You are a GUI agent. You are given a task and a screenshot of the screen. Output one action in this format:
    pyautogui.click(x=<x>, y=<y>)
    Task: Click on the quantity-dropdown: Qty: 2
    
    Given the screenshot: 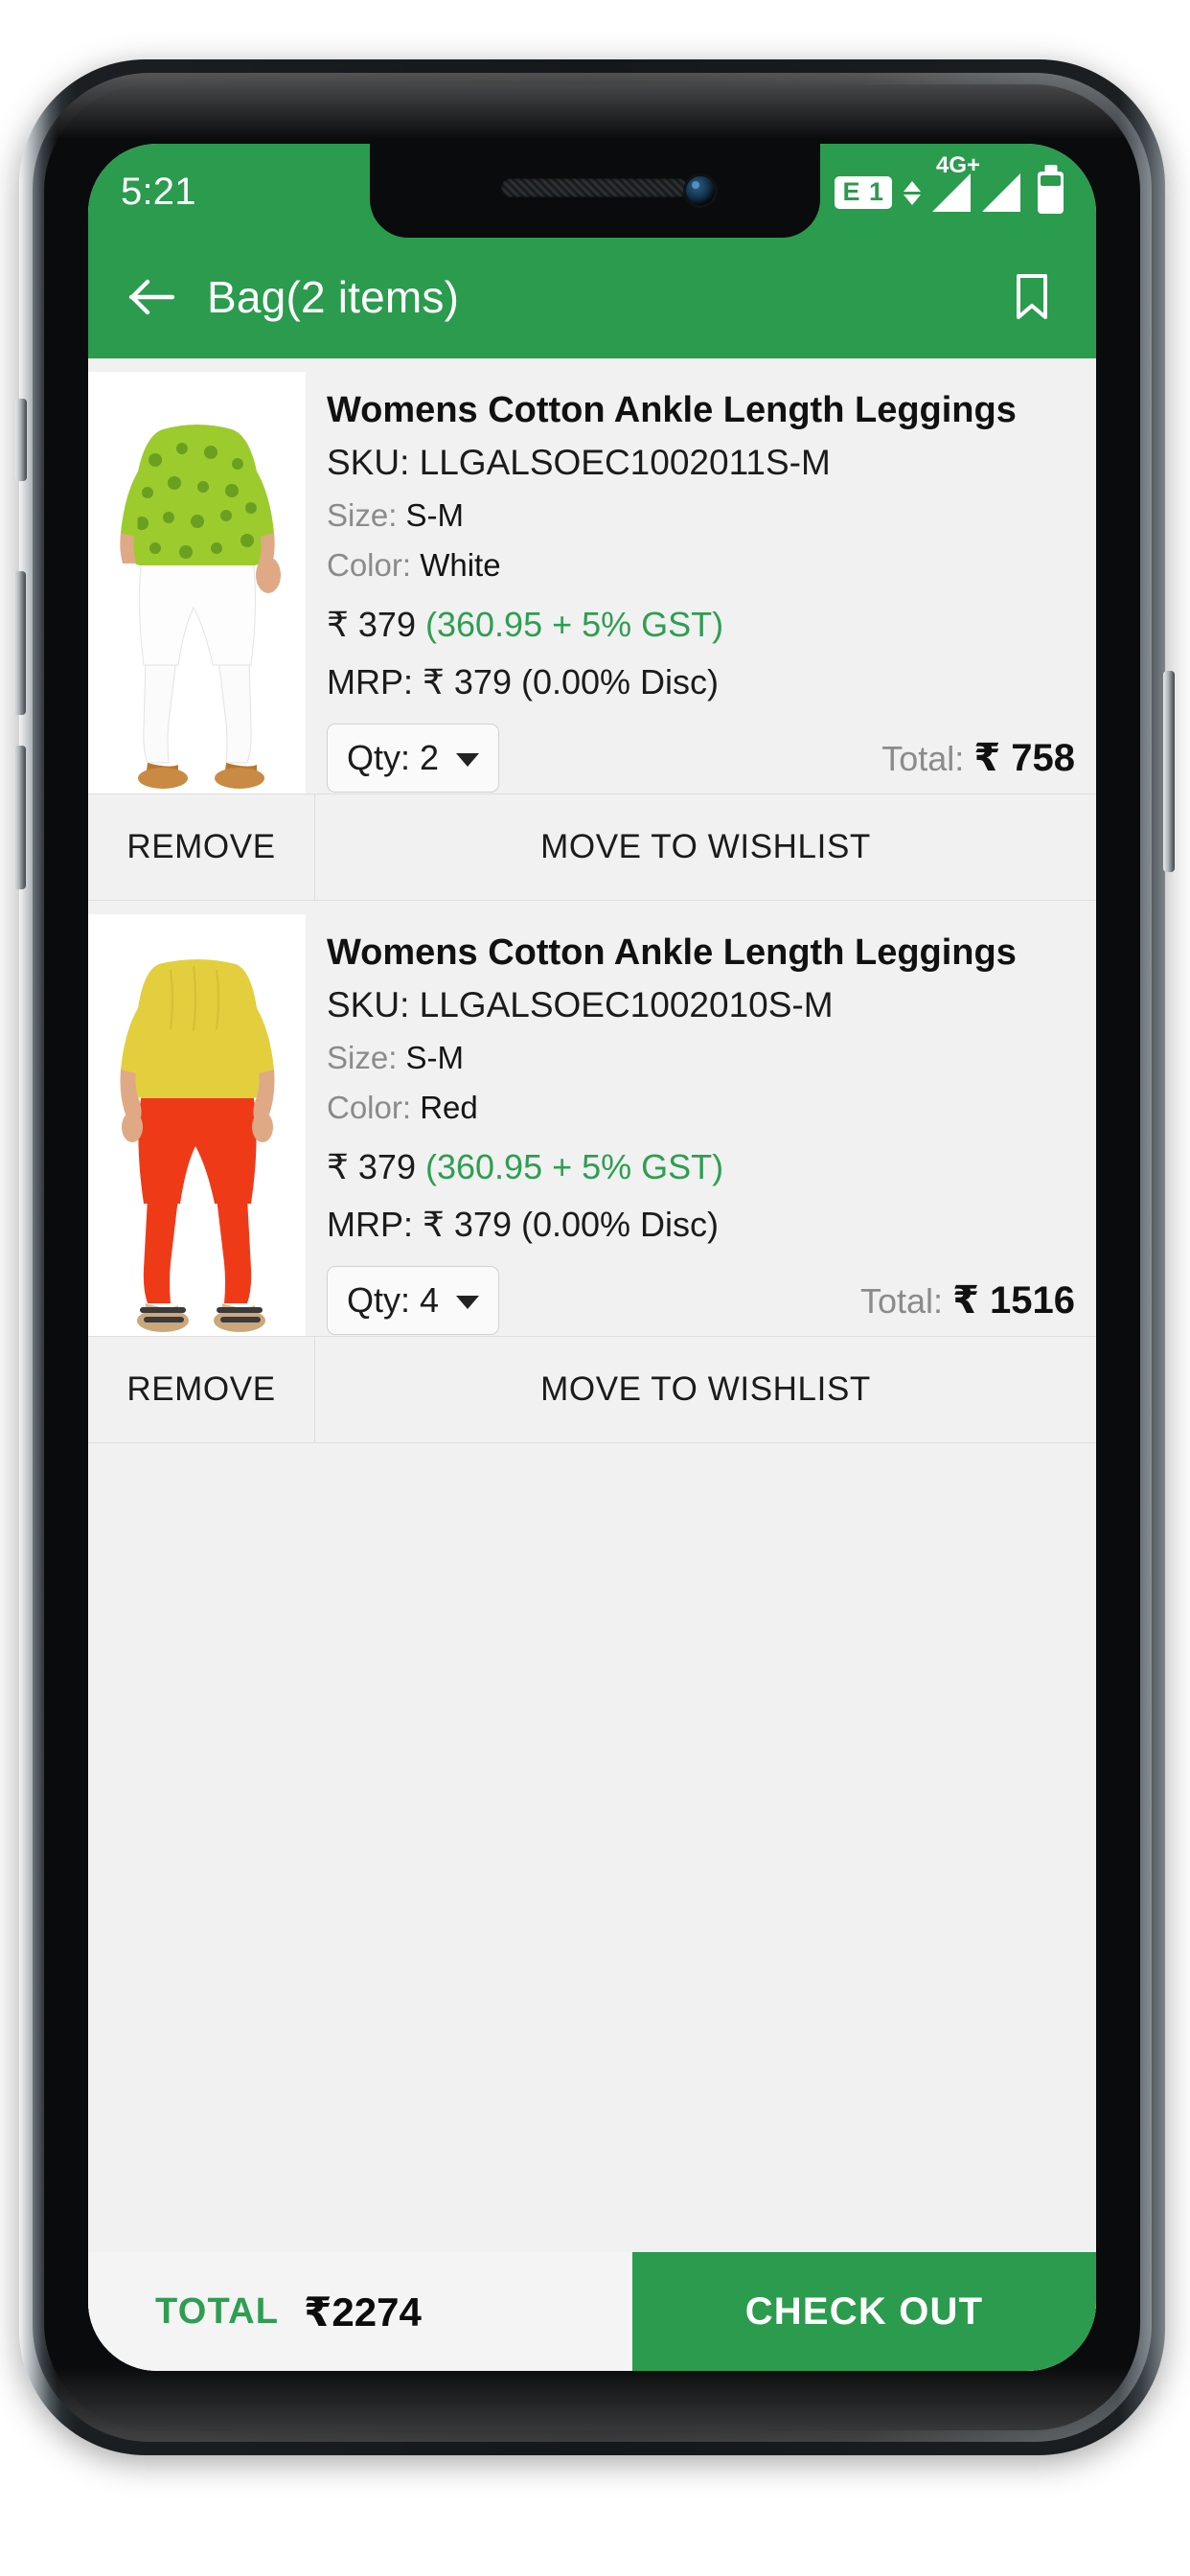 What is the action you would take?
    pyautogui.click(x=413, y=758)
    